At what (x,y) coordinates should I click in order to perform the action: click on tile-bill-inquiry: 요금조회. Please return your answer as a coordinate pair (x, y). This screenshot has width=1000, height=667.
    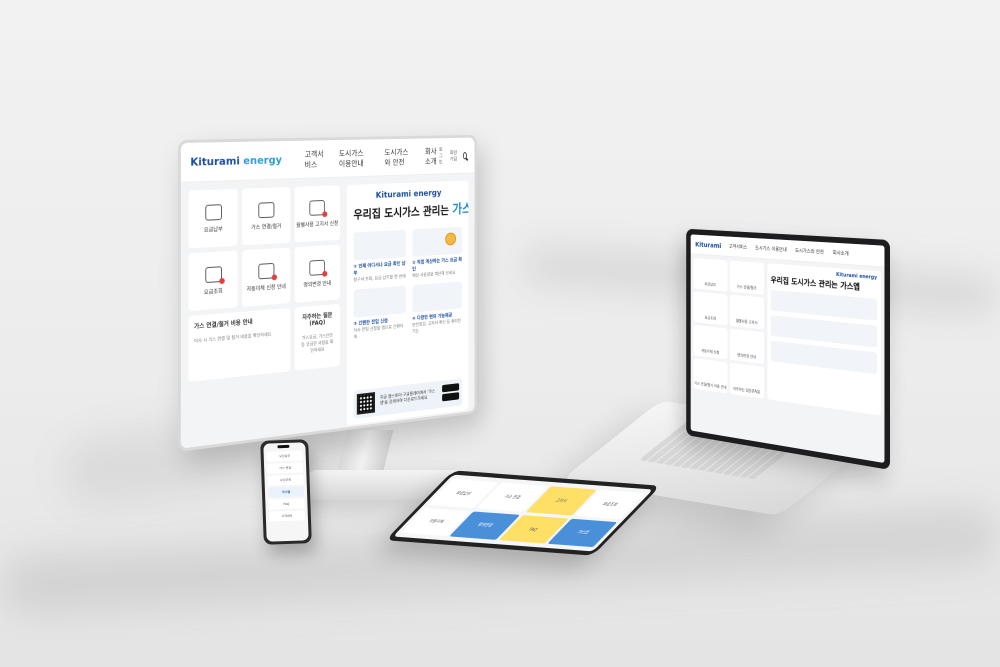
    Looking at the image, I should click on (213, 281).